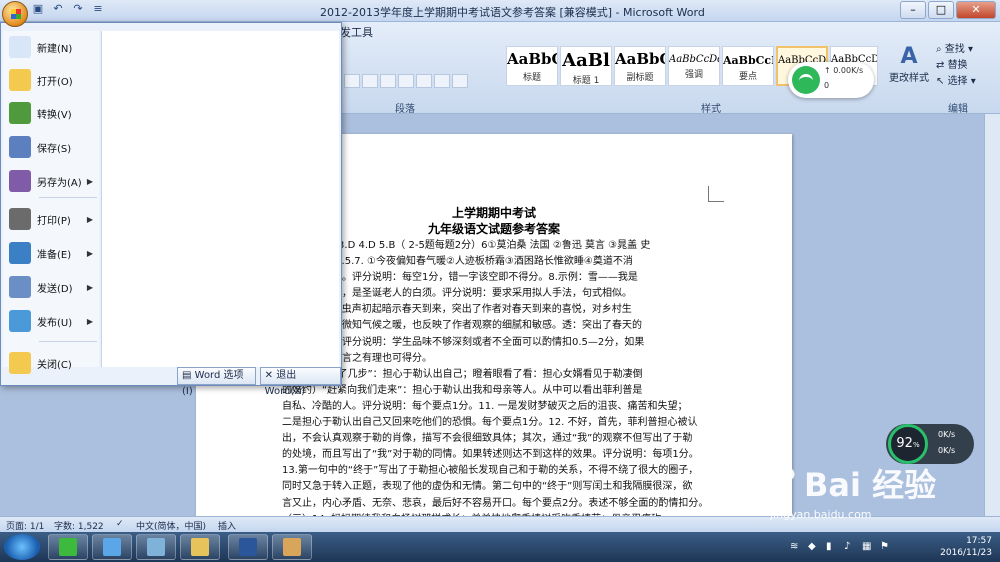 Image resolution: width=1000 pixels, height=562 pixels. What do you see at coordinates (640, 66) in the screenshot?
I see `style-subtitle: AaBbC 副标题` at bounding box center [640, 66].